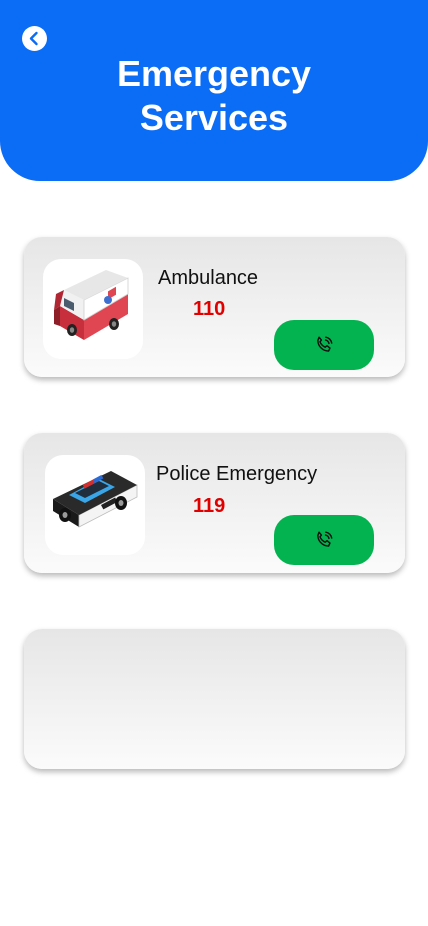  Describe the element at coordinates (214, 699) in the screenshot. I see `service-card-empty` at that location.